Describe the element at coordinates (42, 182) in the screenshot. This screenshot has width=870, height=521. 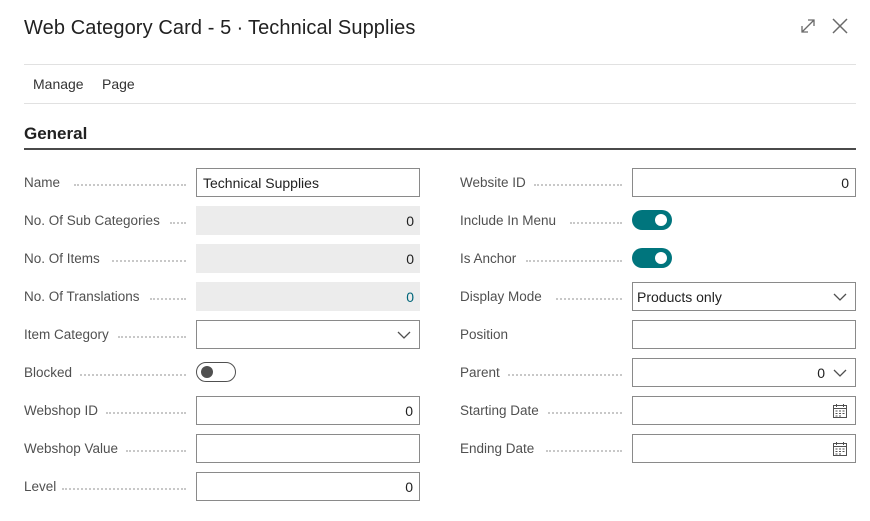
I see `name-label: Name` at that location.